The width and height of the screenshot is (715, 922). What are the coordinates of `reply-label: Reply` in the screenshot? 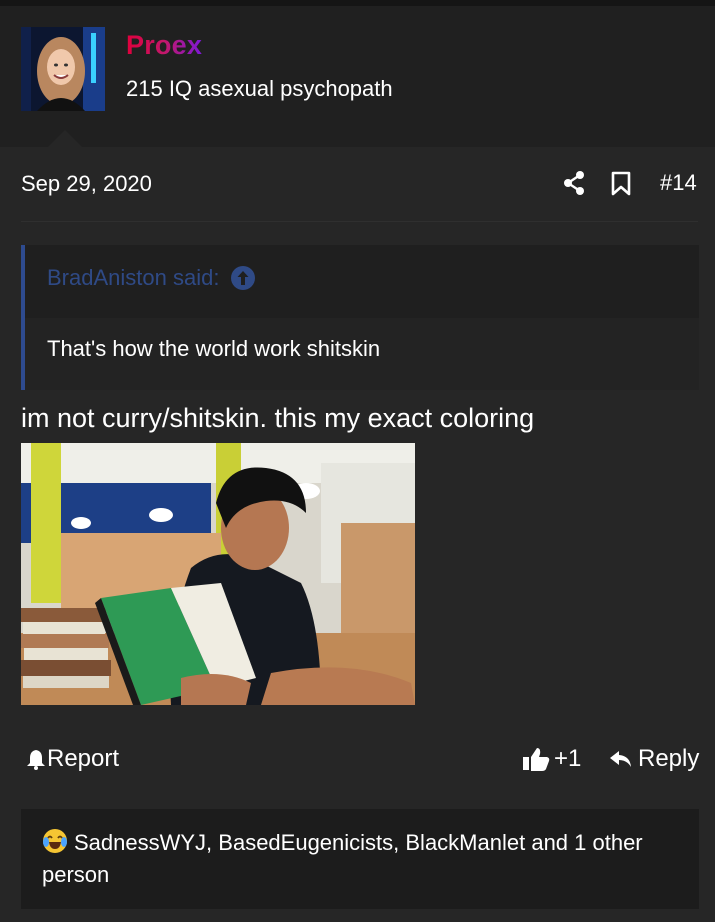 It's located at (669, 758).